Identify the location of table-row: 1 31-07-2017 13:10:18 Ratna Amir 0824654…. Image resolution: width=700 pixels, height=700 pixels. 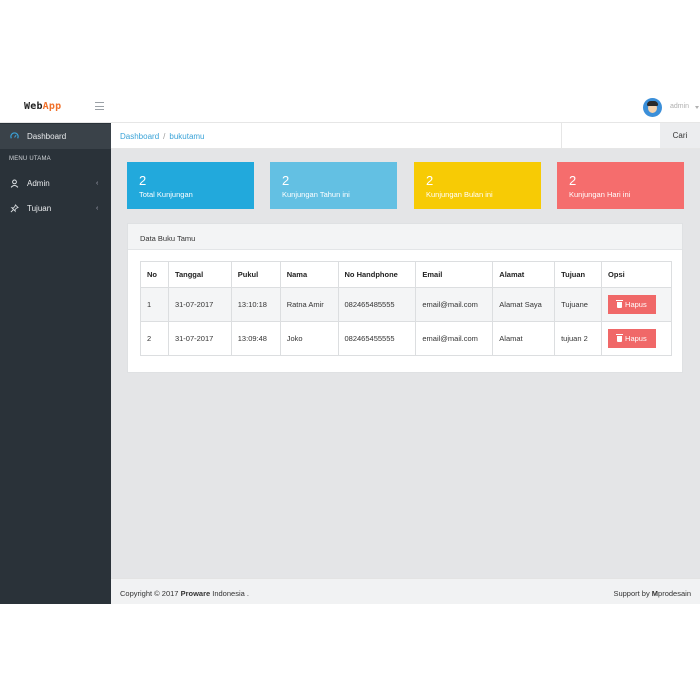
(406, 304).